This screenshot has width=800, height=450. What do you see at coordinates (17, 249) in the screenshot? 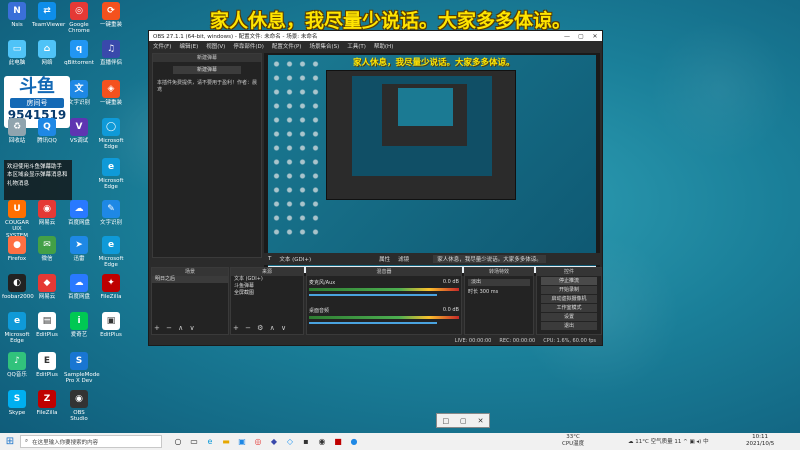
I see `desktop-icon: ● Firefox` at bounding box center [17, 249].